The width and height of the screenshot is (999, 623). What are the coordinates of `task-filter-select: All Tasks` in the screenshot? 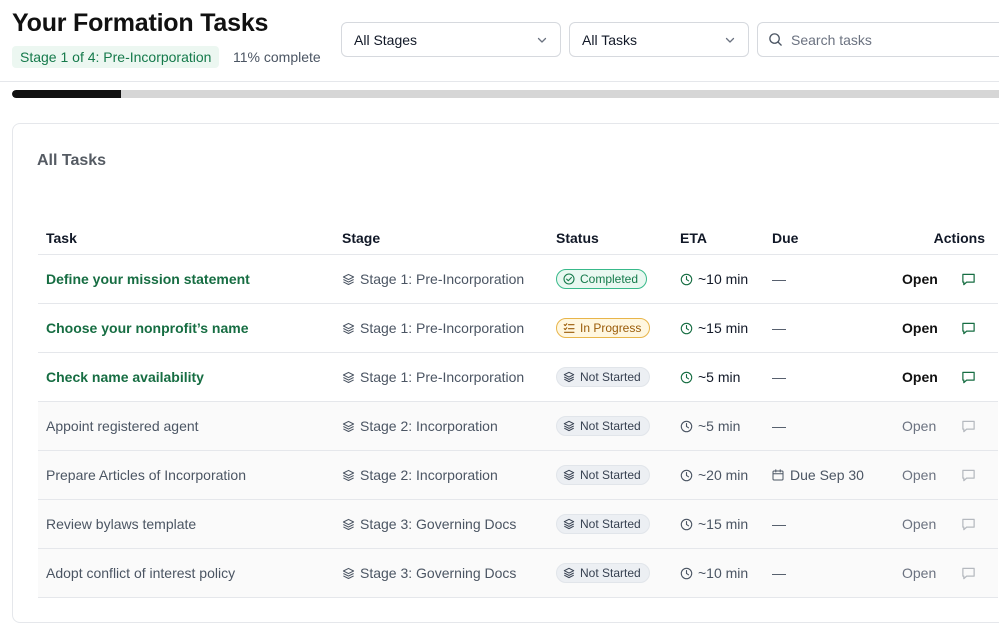 It's located at (659, 39).